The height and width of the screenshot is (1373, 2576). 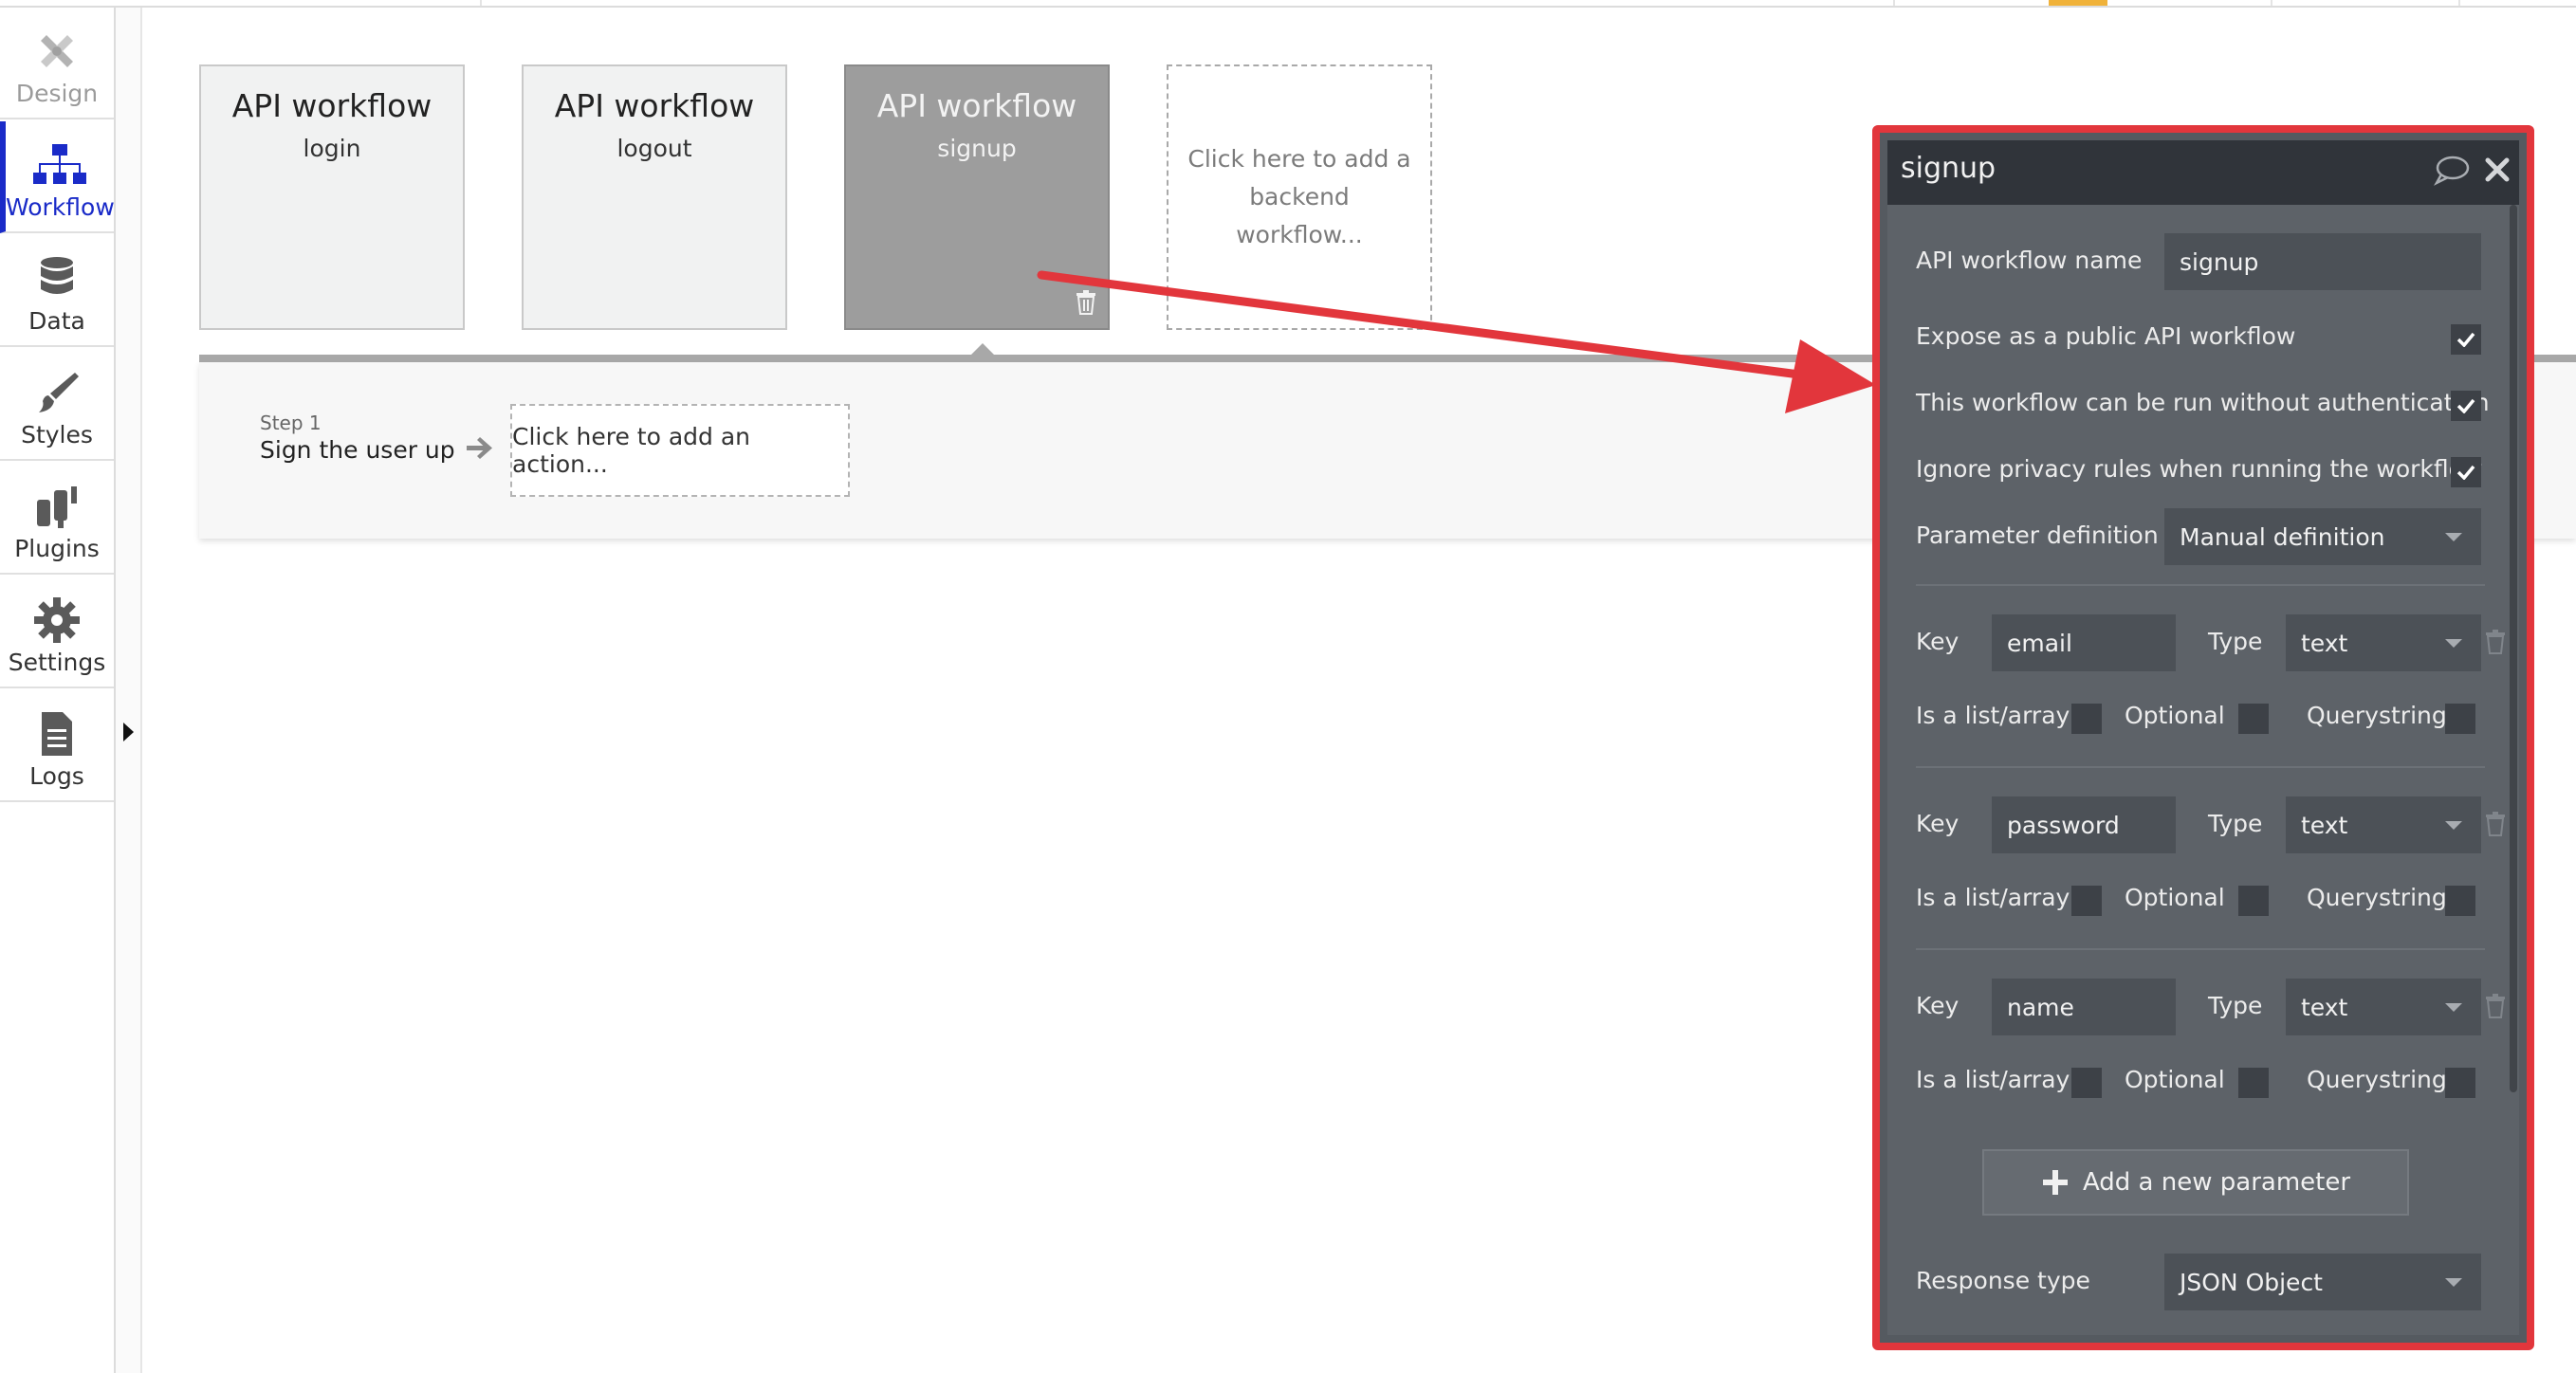 What do you see at coordinates (2084, 642) in the screenshot?
I see `param-key-input: email` at bounding box center [2084, 642].